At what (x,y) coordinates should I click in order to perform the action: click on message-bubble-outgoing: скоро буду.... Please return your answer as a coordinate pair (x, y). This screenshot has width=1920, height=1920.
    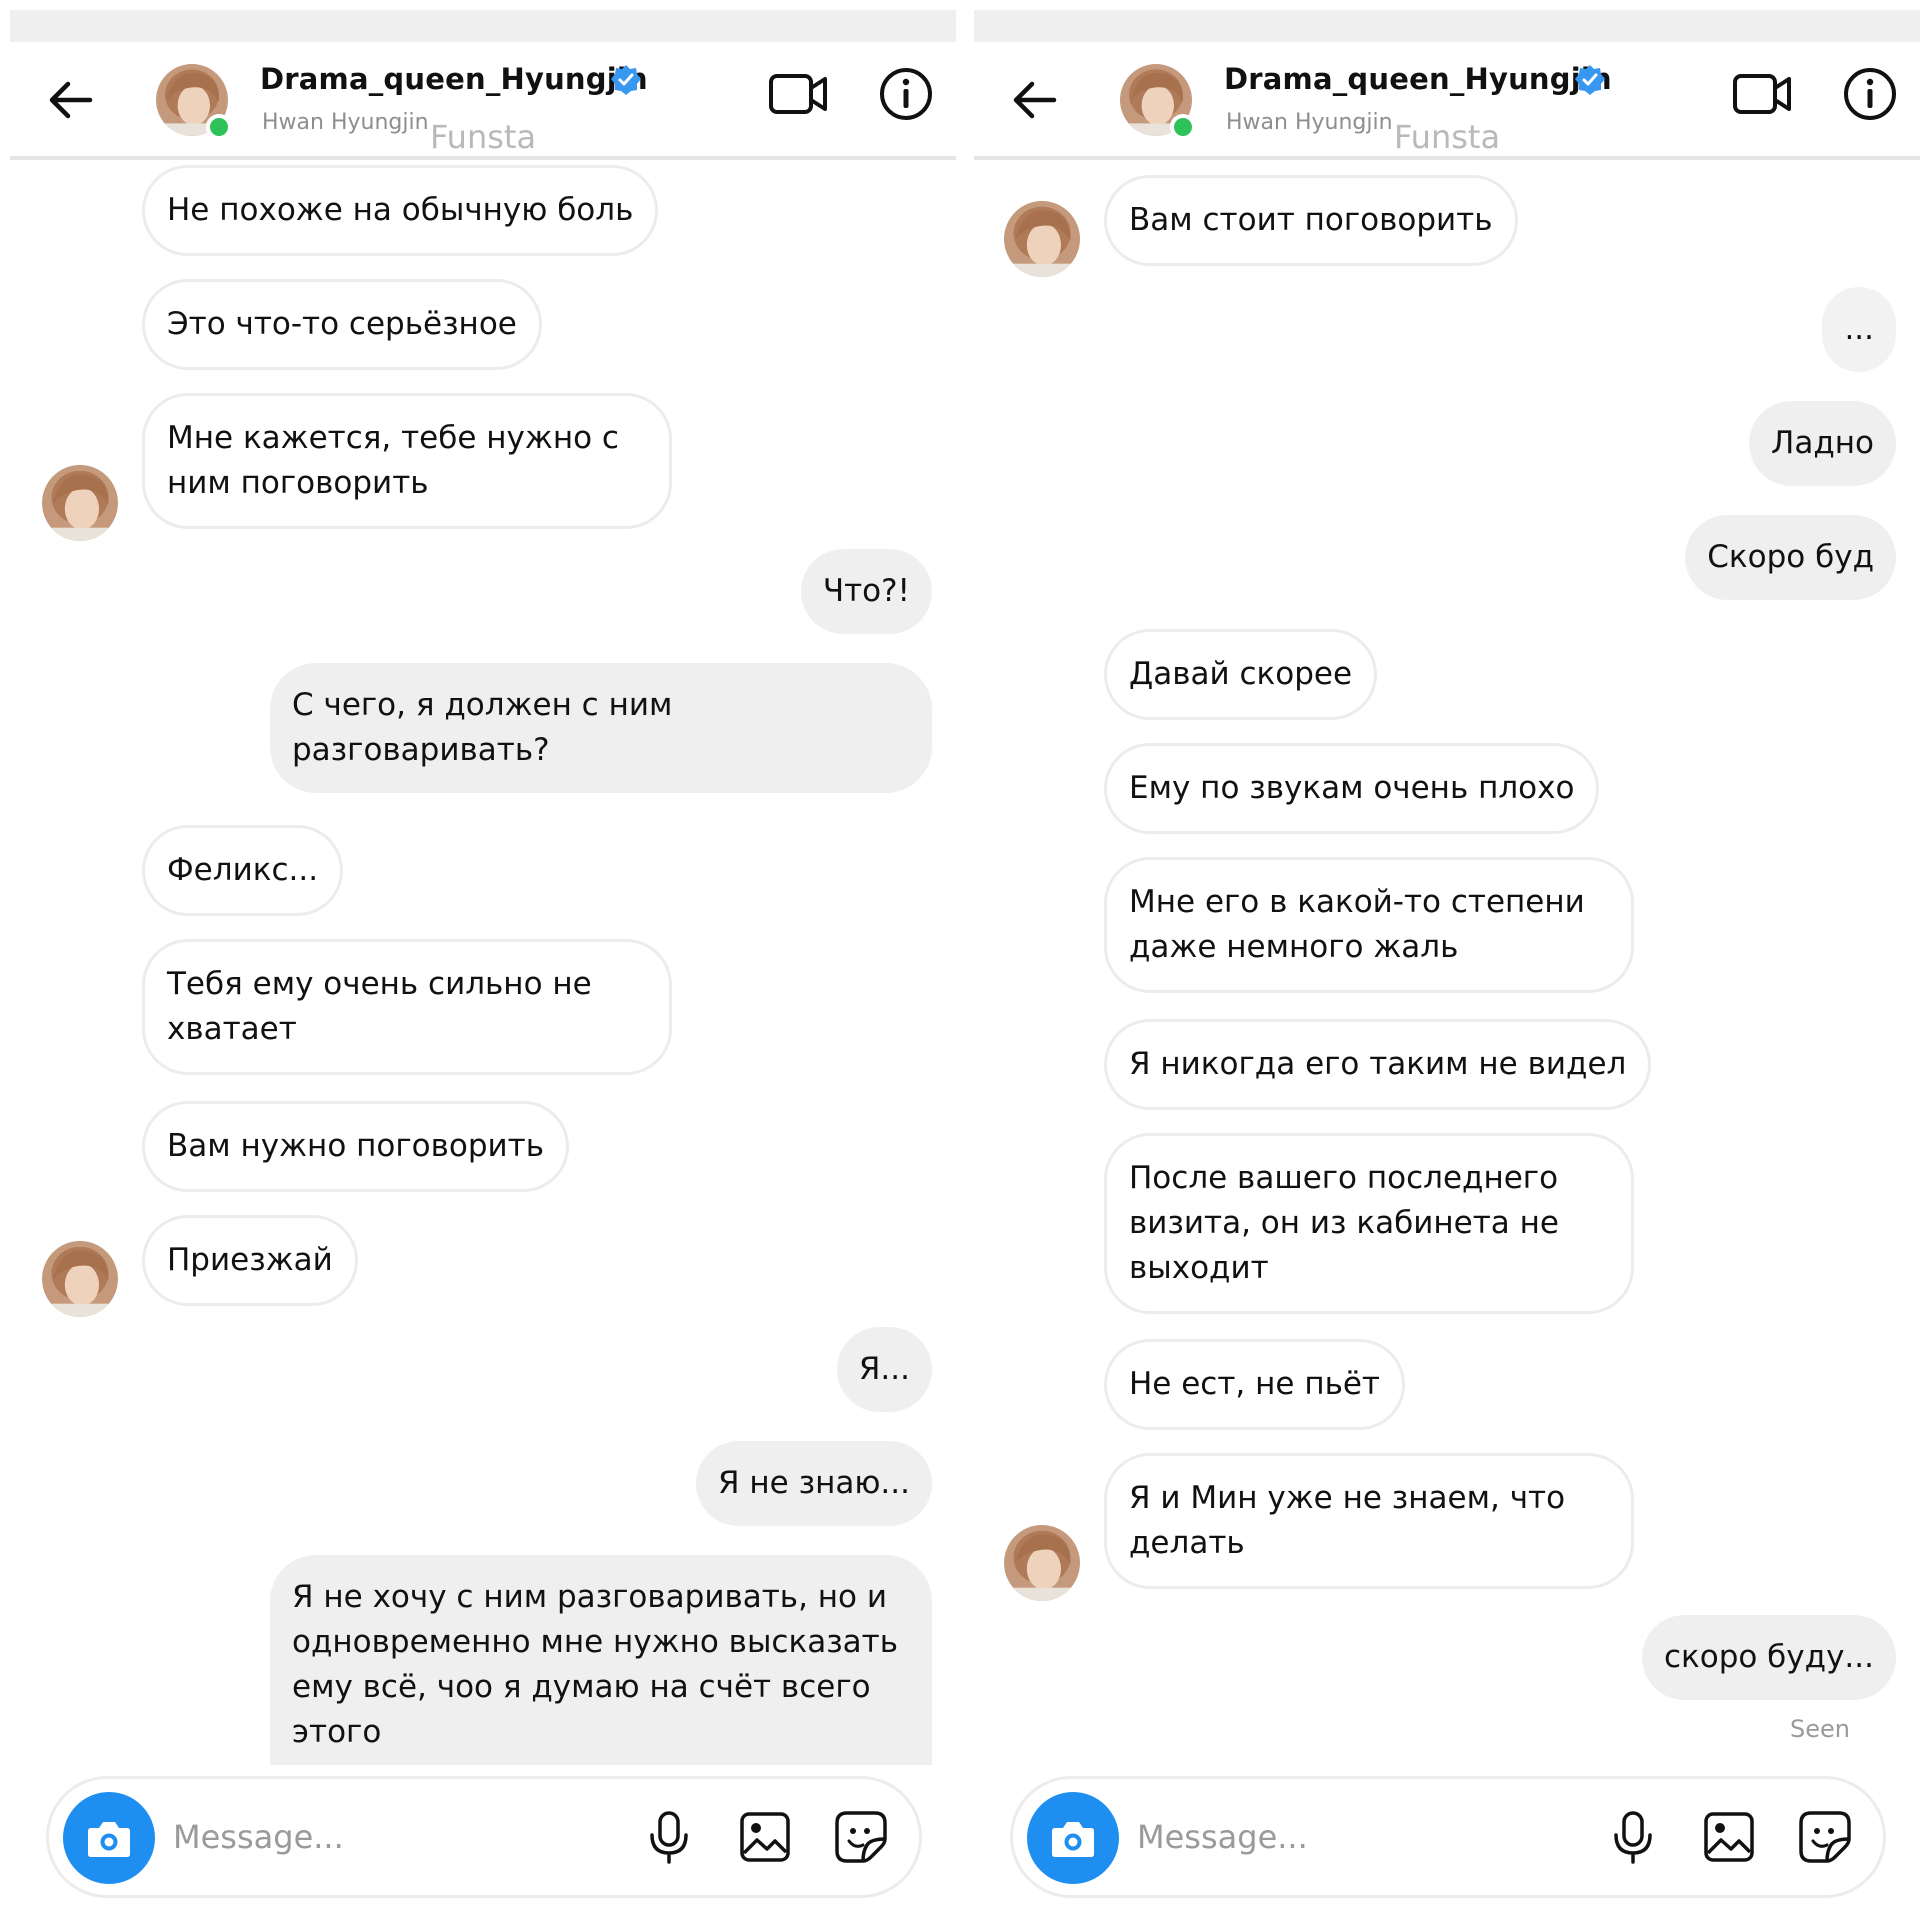
    Looking at the image, I should click on (1768, 1657).